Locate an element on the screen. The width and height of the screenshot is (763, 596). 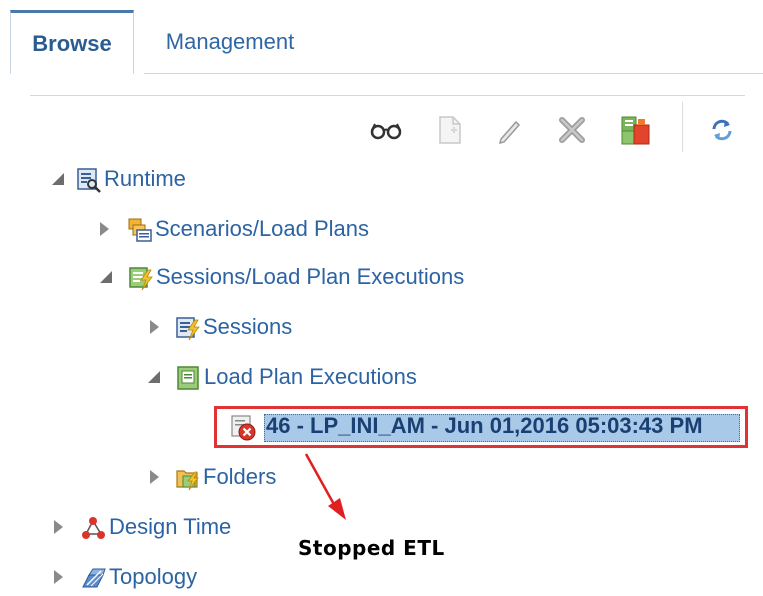
tree-node-load-plan-executions: Load Plan Executions is located at coordinates (282, 377).